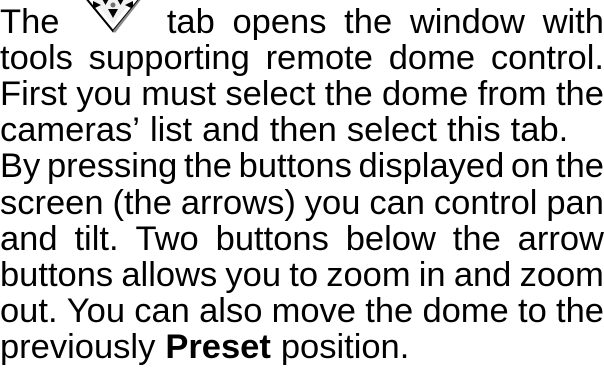  I want to click on word: Two, so click(167, 239).